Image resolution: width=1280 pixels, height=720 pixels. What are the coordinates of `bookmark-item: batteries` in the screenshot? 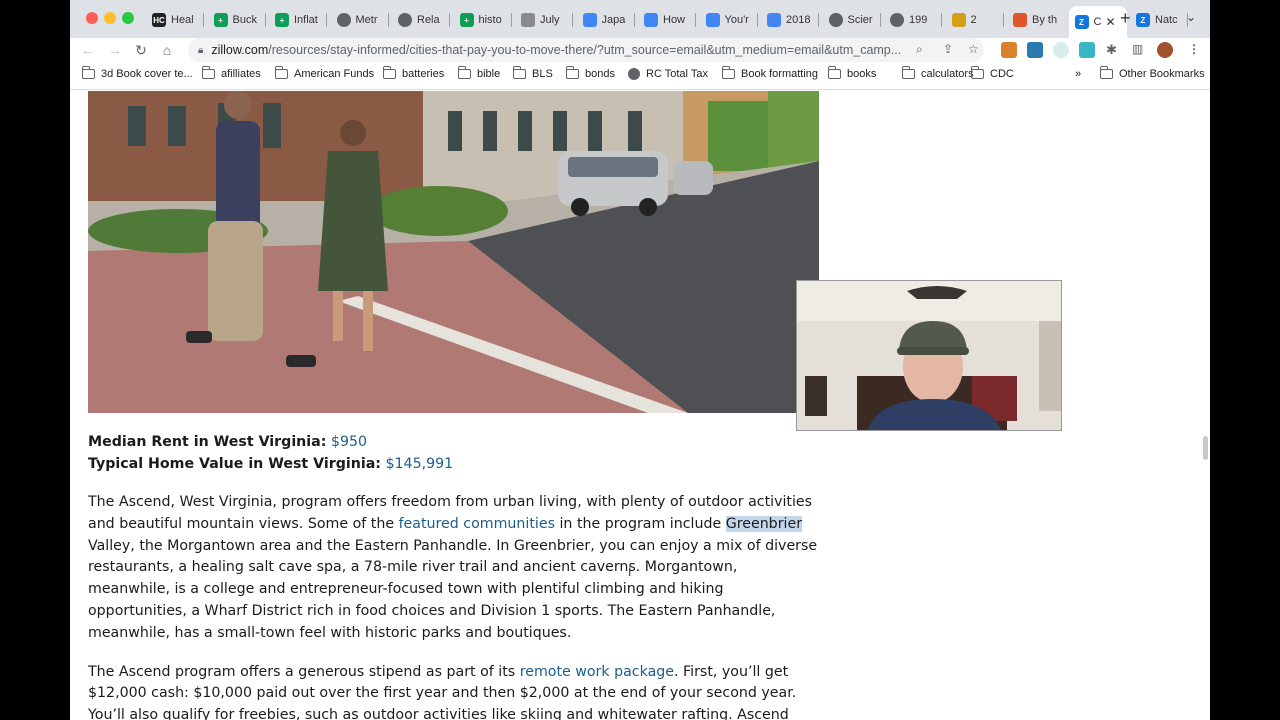 It's located at (413, 73).